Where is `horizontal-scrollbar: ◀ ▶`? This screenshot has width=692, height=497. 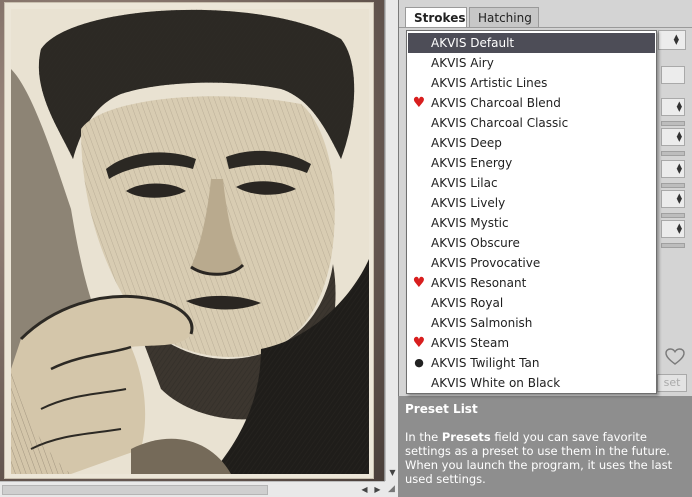 horizontal-scrollbar: ◀ ▶ is located at coordinates (199, 489).